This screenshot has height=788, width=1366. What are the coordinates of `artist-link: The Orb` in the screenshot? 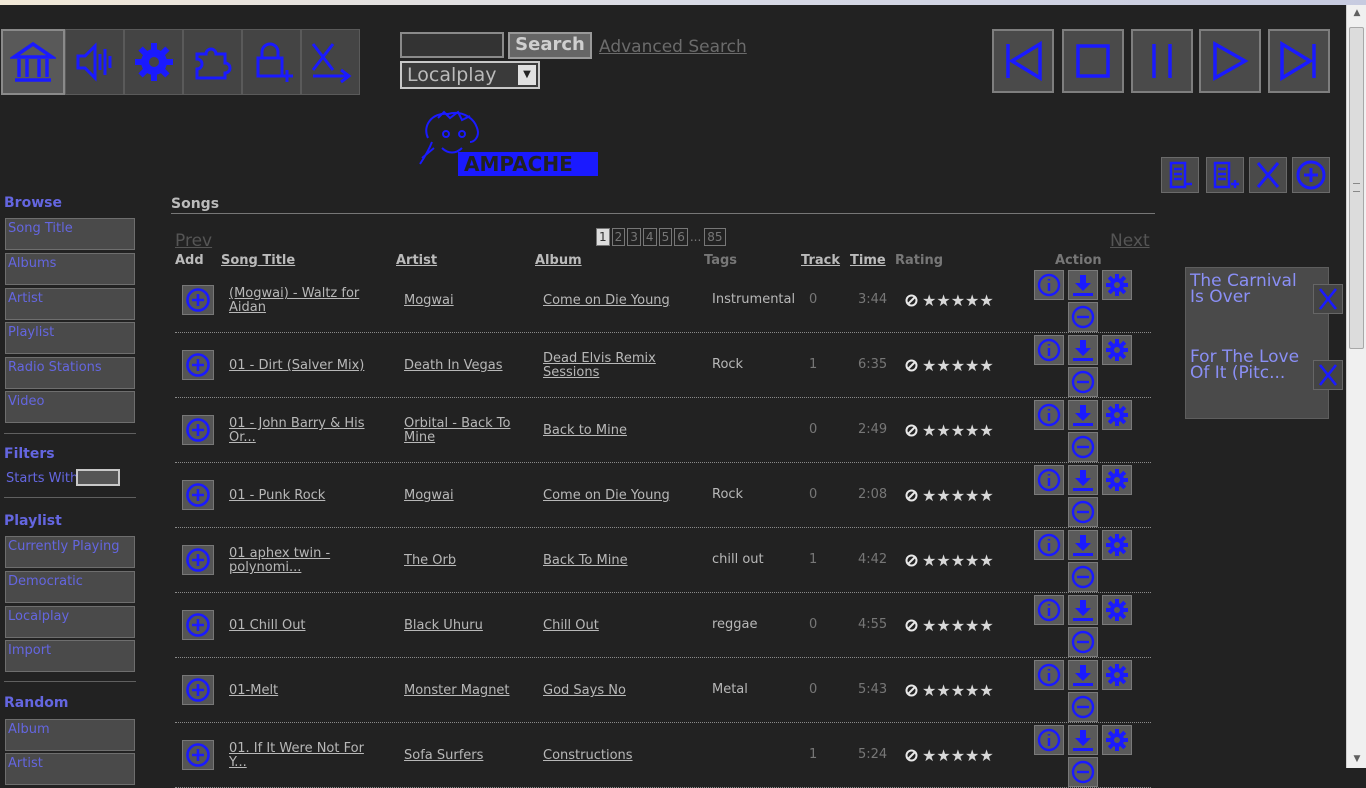 It's located at (464, 561).